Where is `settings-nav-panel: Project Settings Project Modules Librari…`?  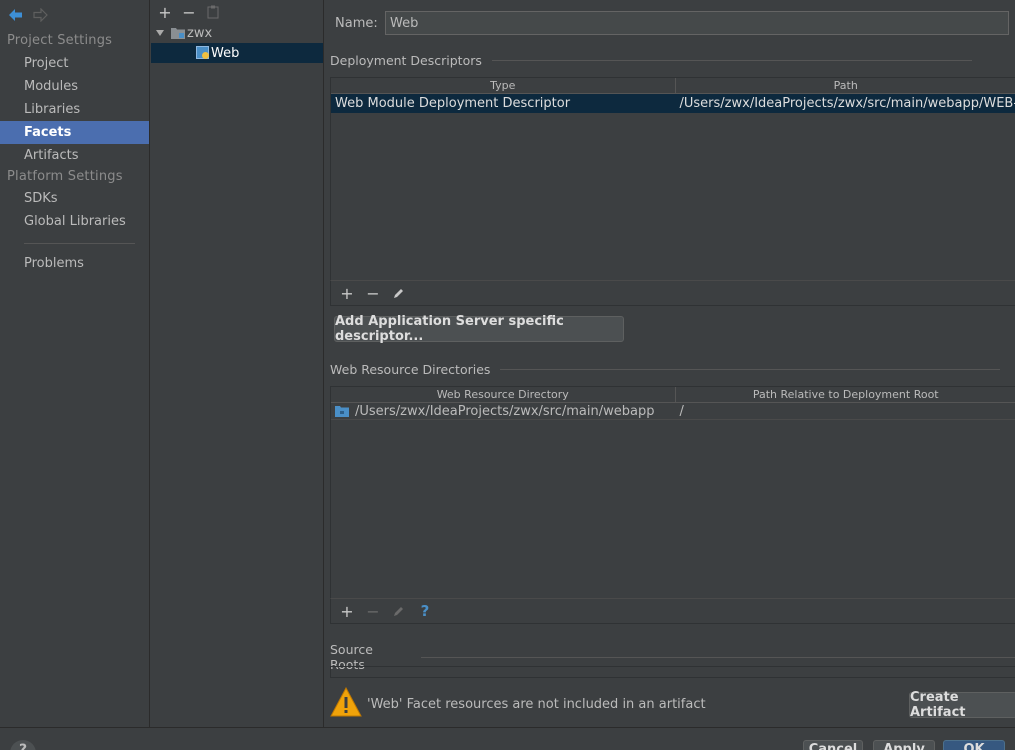 settings-nav-panel: Project Settings Project Modules Librari… is located at coordinates (75, 363).